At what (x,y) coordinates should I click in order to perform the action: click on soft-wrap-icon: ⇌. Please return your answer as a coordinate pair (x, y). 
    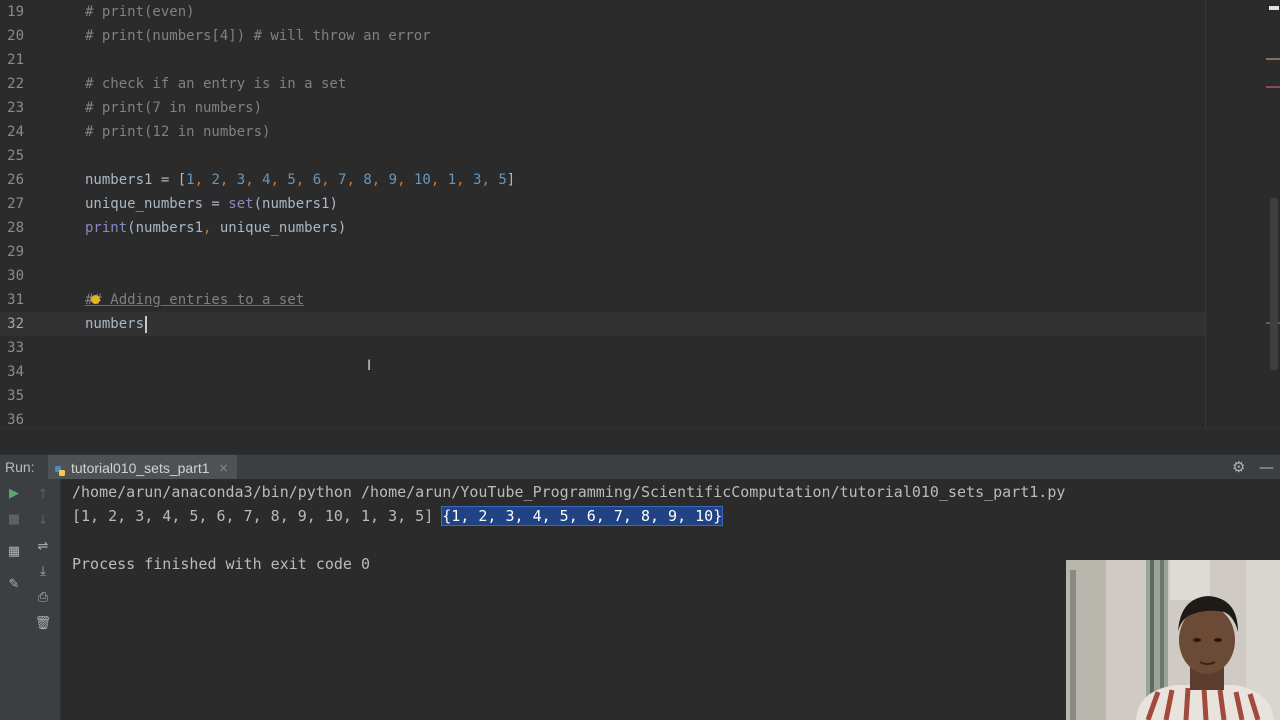
    Looking at the image, I should click on (43, 547).